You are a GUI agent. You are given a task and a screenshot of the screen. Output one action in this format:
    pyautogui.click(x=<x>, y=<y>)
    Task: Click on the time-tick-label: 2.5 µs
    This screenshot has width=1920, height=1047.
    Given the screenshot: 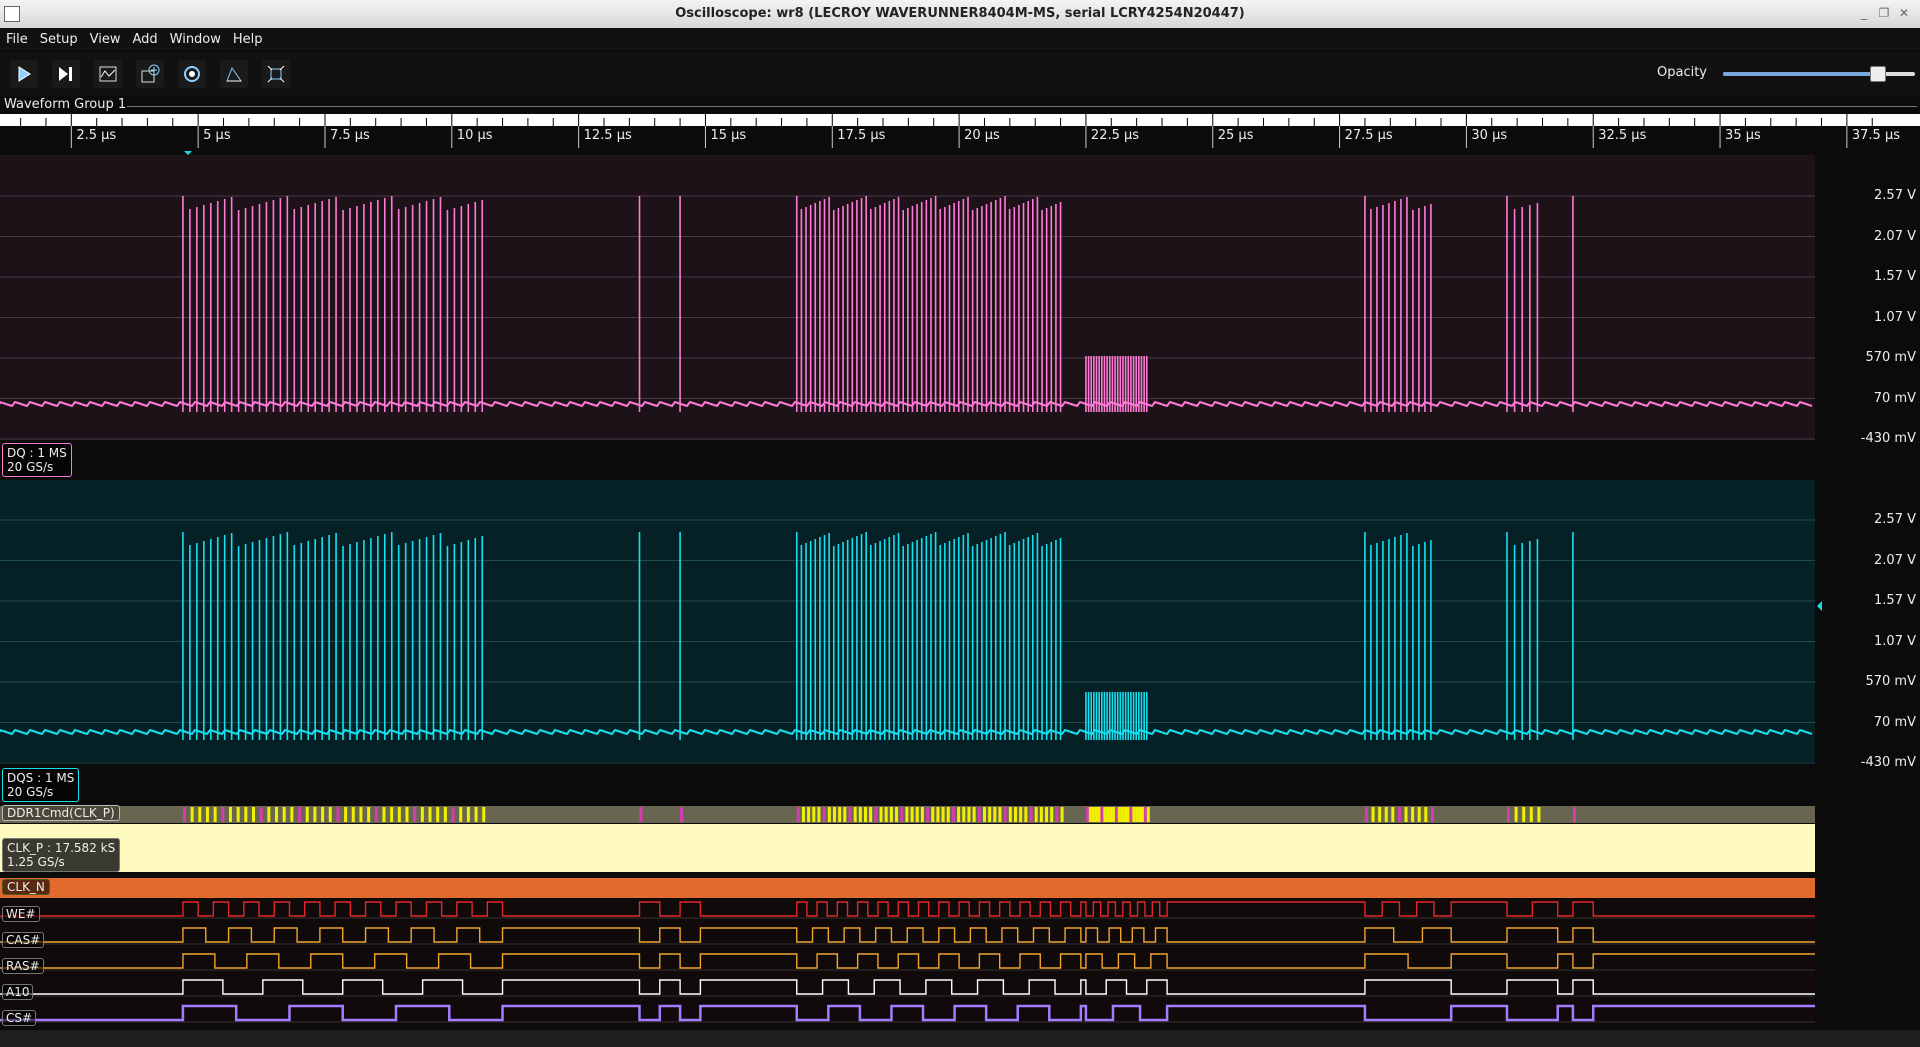 What is the action you would take?
    pyautogui.click(x=96, y=135)
    